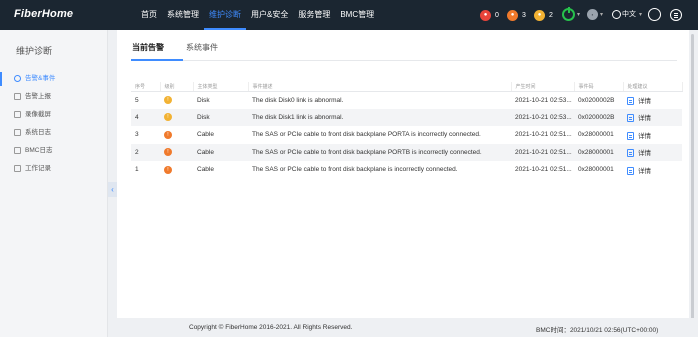 This screenshot has height=337, width=698. What do you see at coordinates (54, 169) in the screenshot?
I see `sidebar-item-work-record: 工作记录` at bounding box center [54, 169].